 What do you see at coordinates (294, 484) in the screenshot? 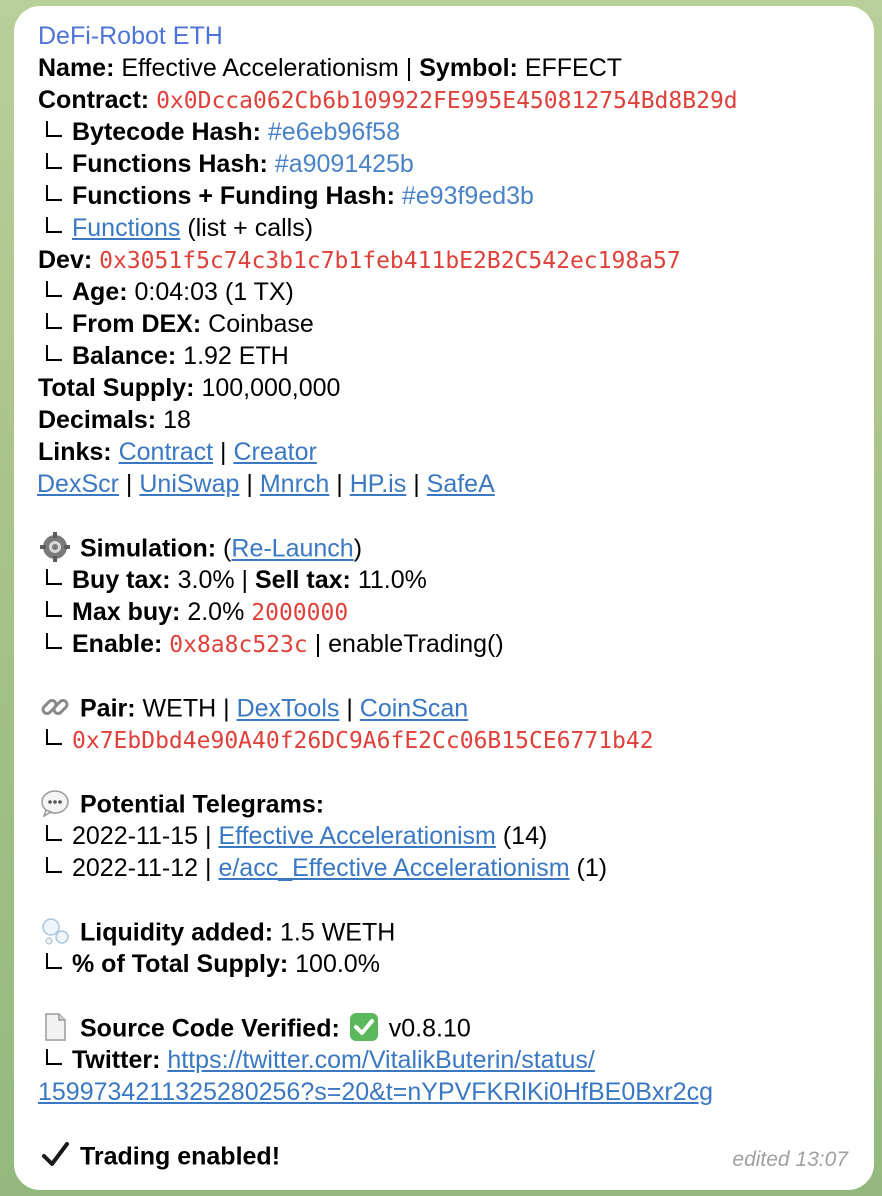
I see `link-mnrch: Mnrch` at bounding box center [294, 484].